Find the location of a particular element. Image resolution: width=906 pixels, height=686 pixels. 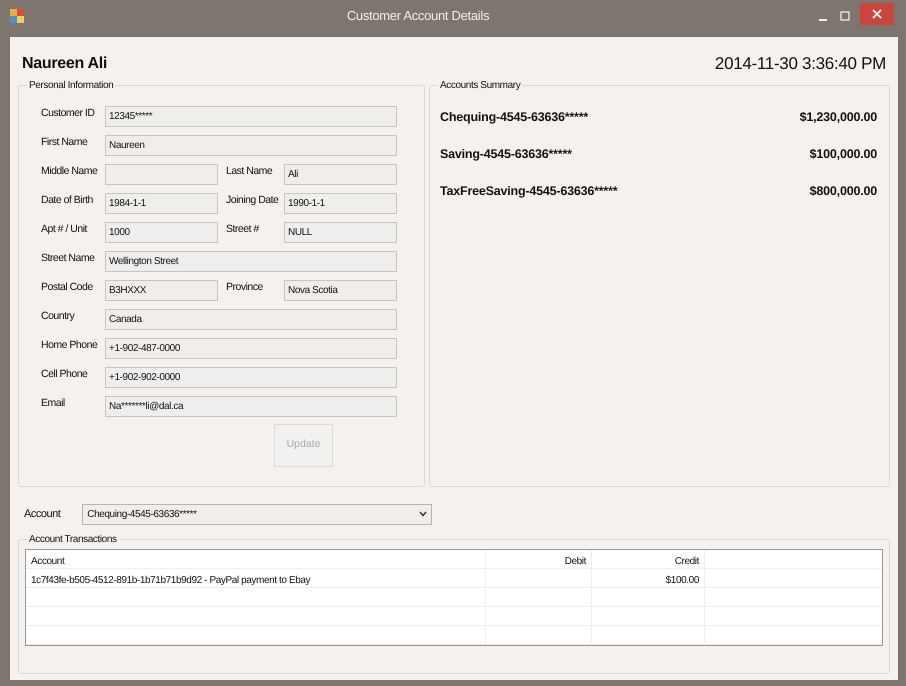

text-field: Na*******li@dal.ca is located at coordinates (251, 406).